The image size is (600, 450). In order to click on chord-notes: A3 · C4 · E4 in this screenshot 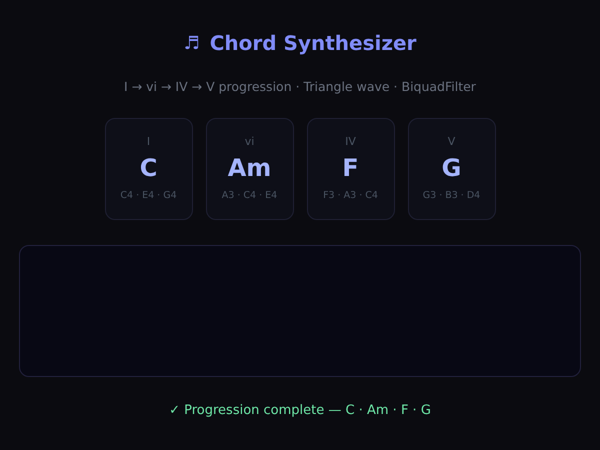, I will do `click(250, 195)`.